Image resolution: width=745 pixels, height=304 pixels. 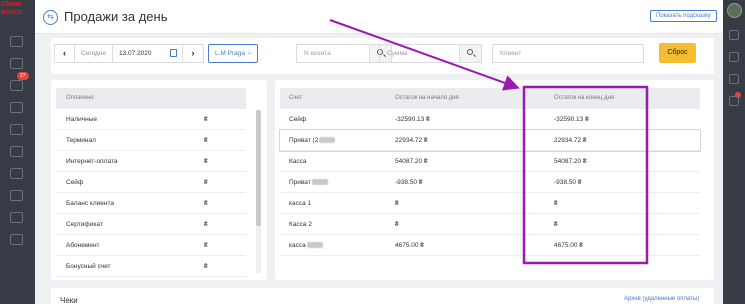 I want to click on chart-icon, so click(x=16, y=41).